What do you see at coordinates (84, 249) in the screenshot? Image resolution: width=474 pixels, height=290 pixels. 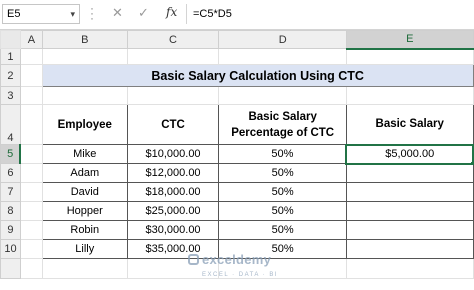 I see `employee-cell: Lilly` at bounding box center [84, 249].